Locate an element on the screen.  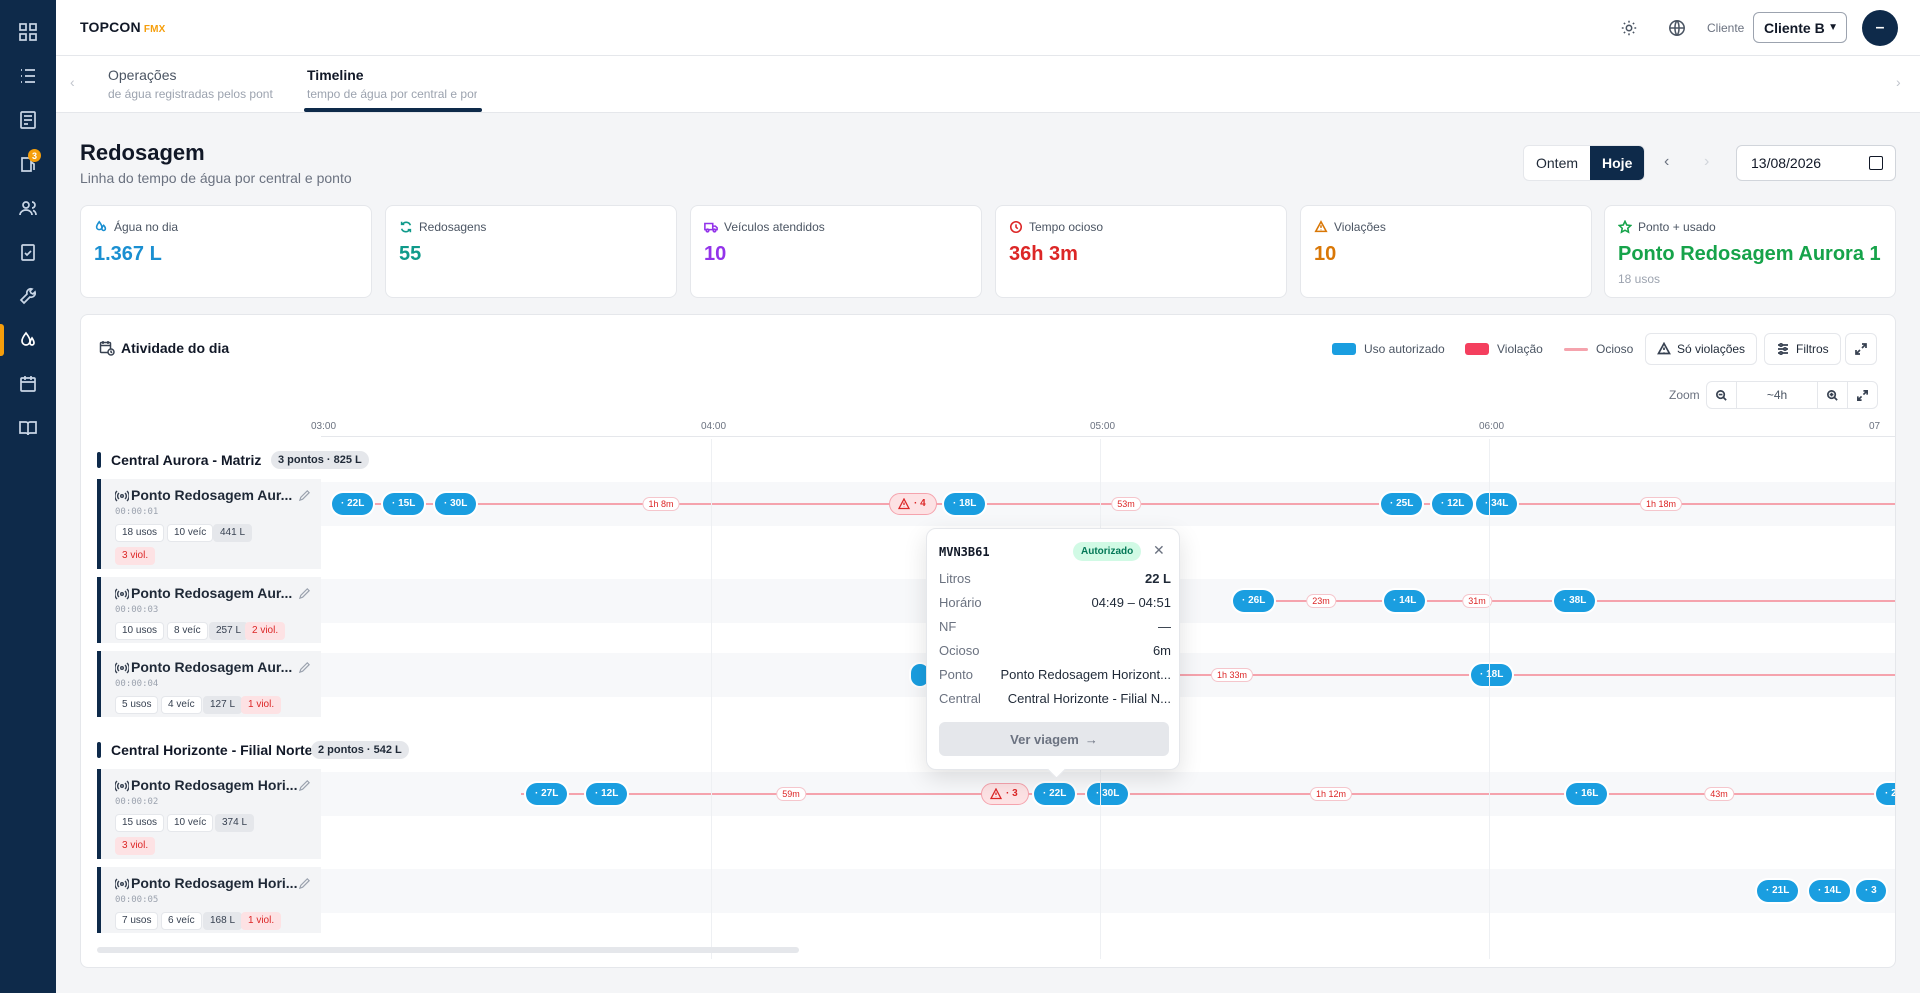
violation-pill: · 3 is located at coordinates (1005, 794).